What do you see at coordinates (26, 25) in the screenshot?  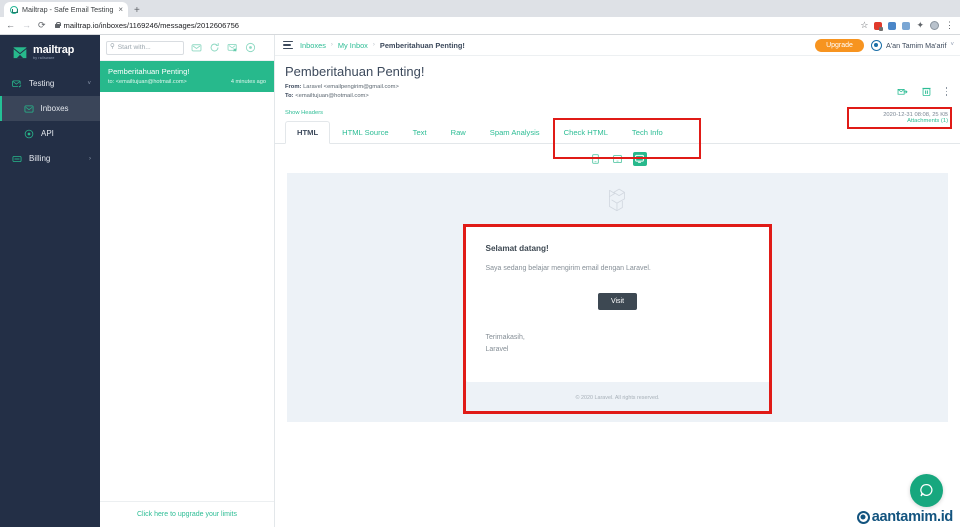 I see `forward-button: →` at bounding box center [26, 25].